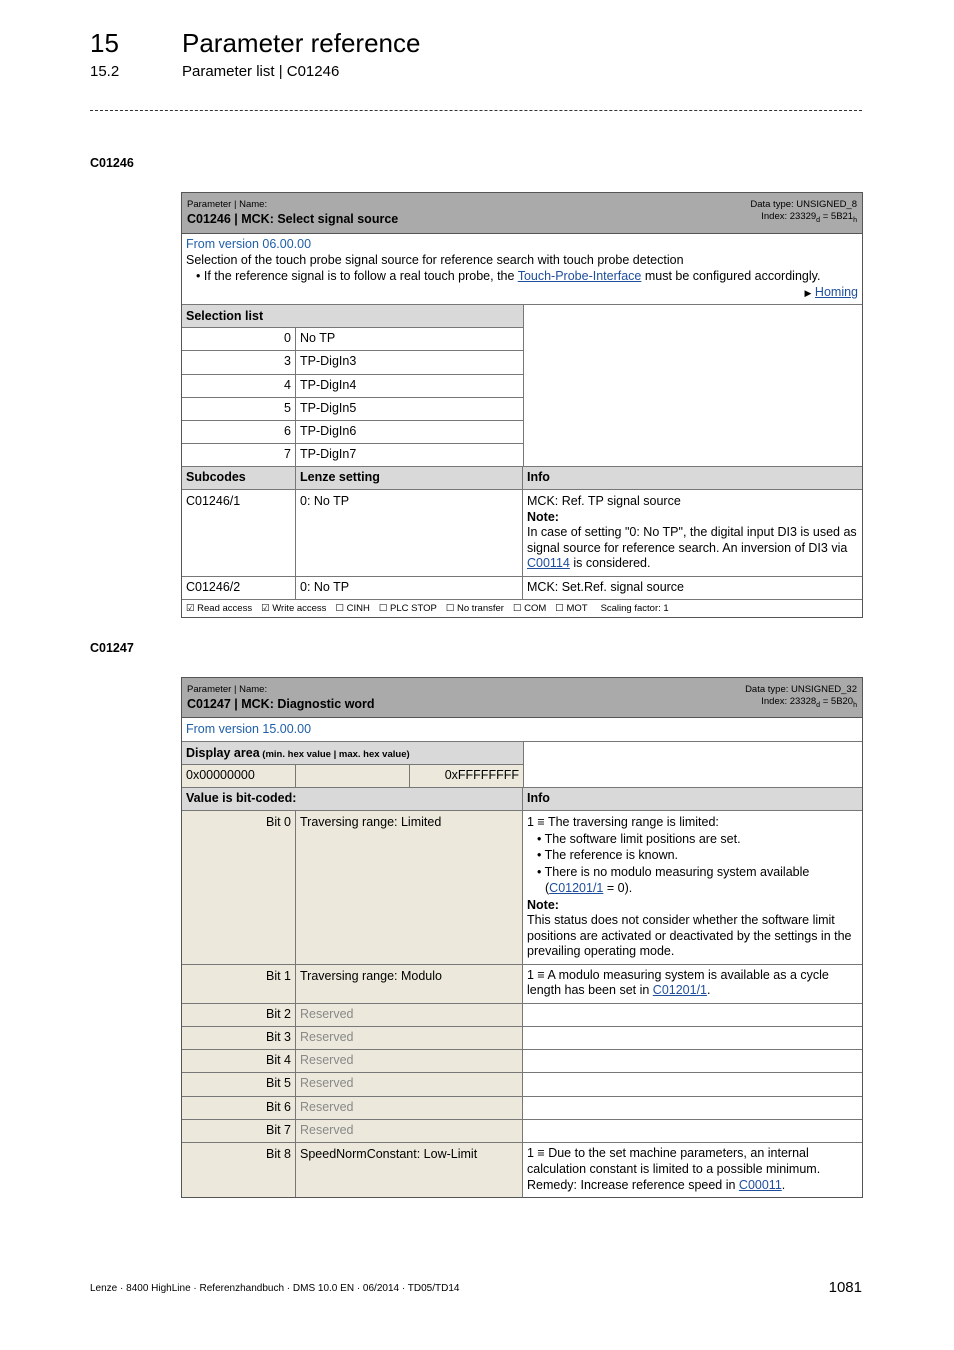 This screenshot has width=954, height=1350. What do you see at coordinates (845, 1287) in the screenshot?
I see `page-number: 1081` at bounding box center [845, 1287].